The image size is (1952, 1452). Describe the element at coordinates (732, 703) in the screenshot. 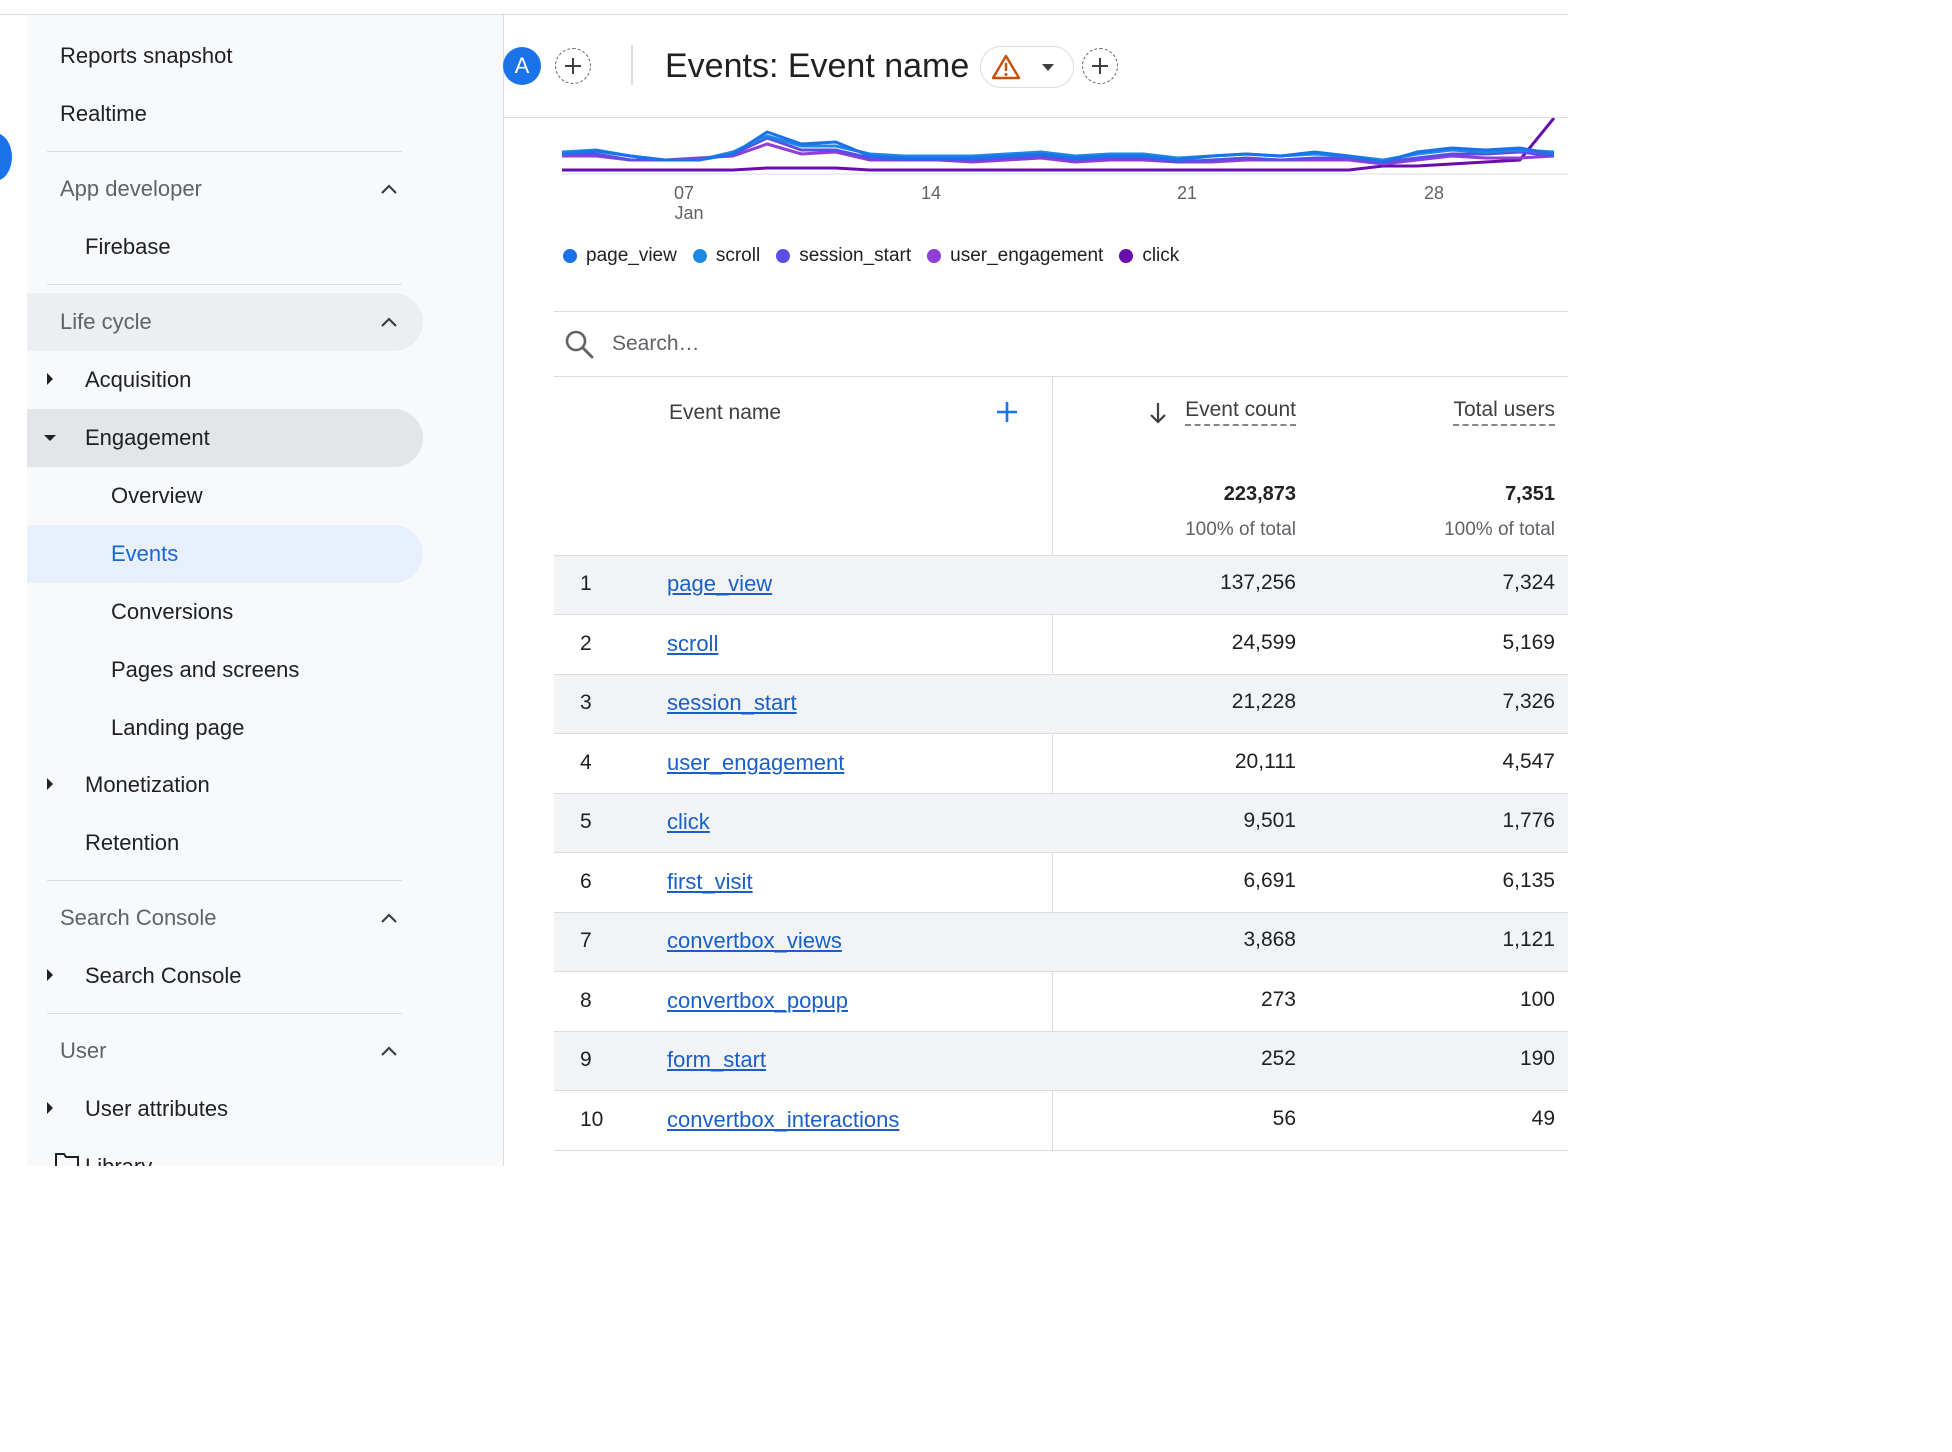

I see `event-name-link: session_start` at that location.